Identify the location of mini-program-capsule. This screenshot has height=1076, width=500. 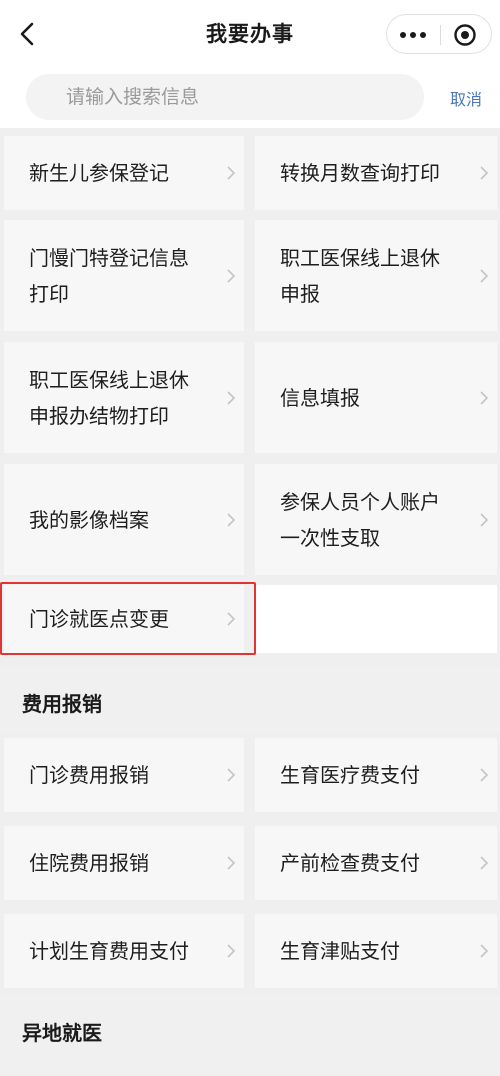
(439, 34).